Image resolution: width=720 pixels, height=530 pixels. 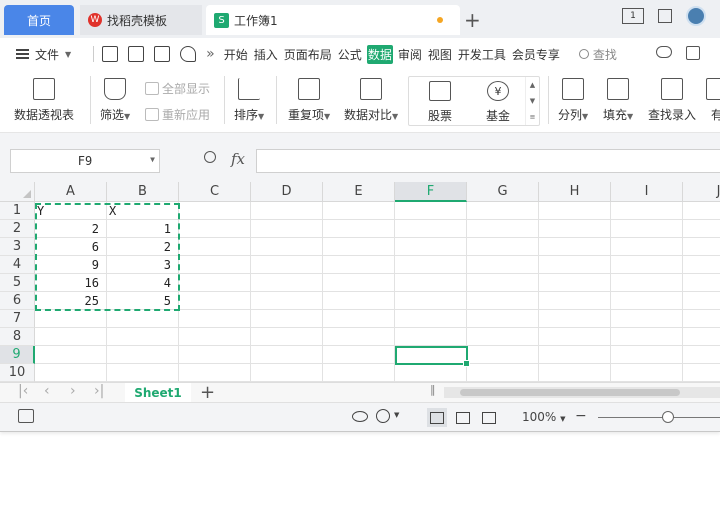 I want to click on reapply-button: 重新应用, so click(x=177, y=114).